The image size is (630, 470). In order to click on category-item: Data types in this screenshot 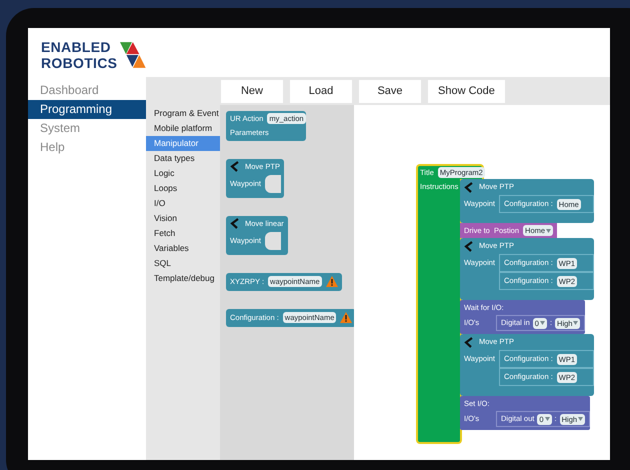, I will do `click(183, 158)`.